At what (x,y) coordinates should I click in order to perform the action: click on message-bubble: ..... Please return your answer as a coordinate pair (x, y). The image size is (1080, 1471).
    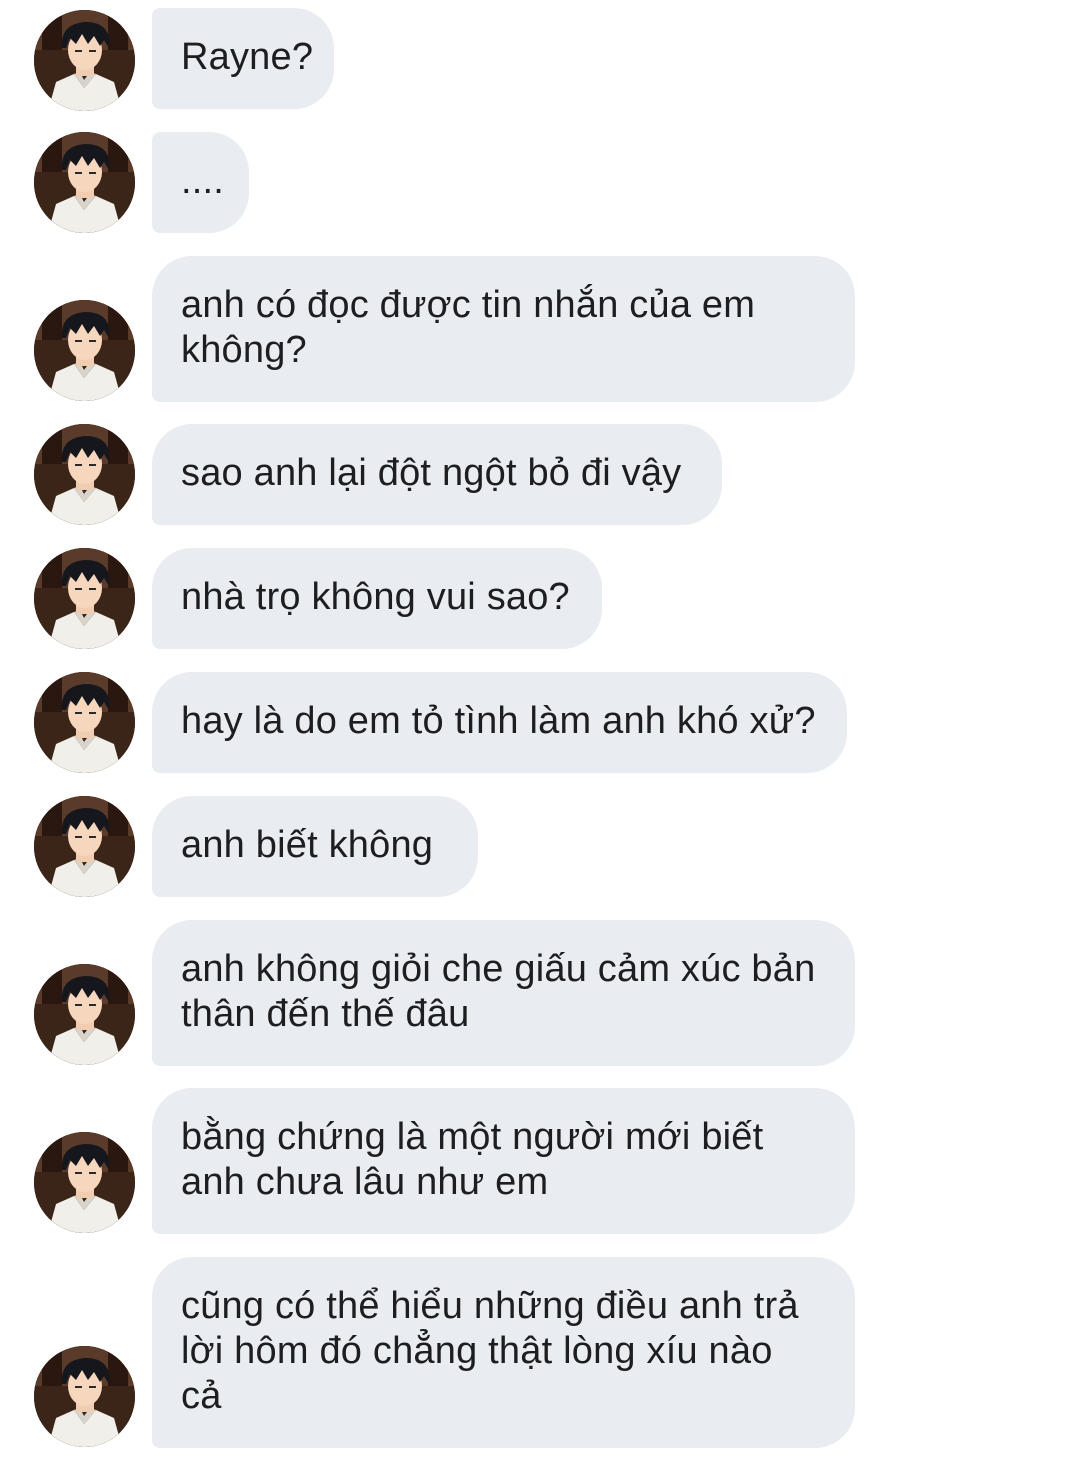
    Looking at the image, I should click on (200, 182).